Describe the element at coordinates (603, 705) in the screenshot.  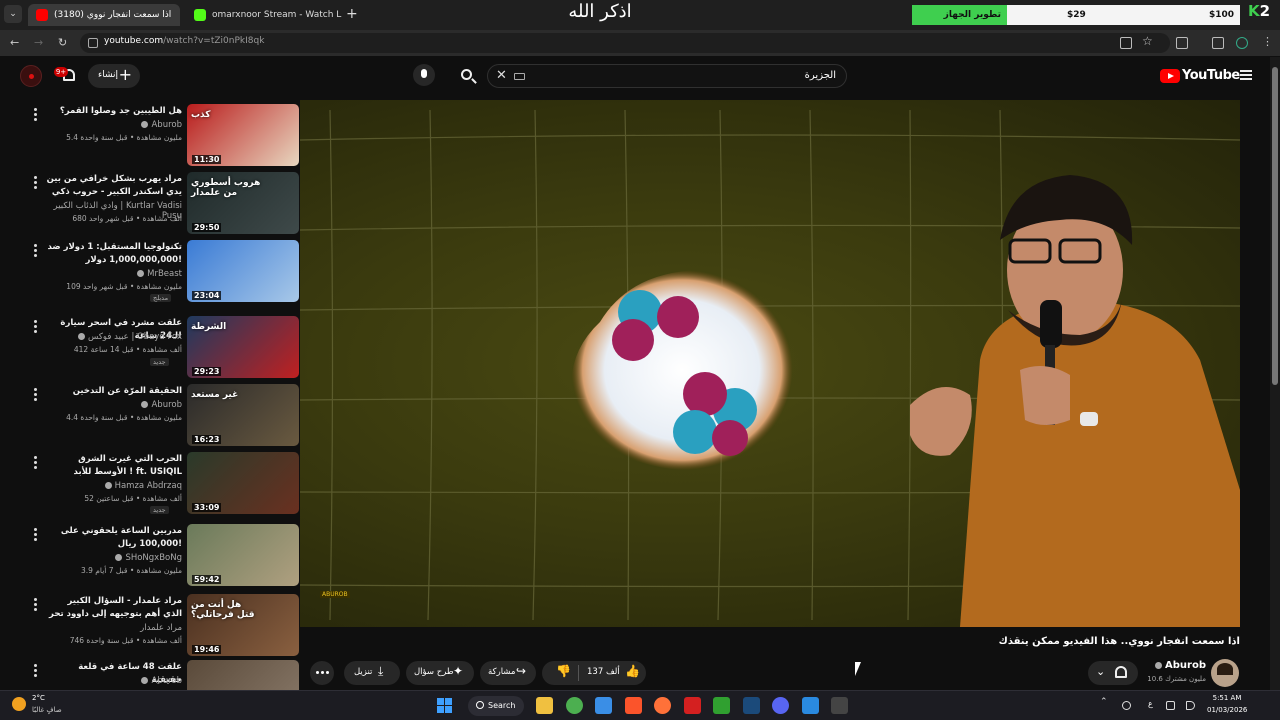
I see `store-icon` at that location.